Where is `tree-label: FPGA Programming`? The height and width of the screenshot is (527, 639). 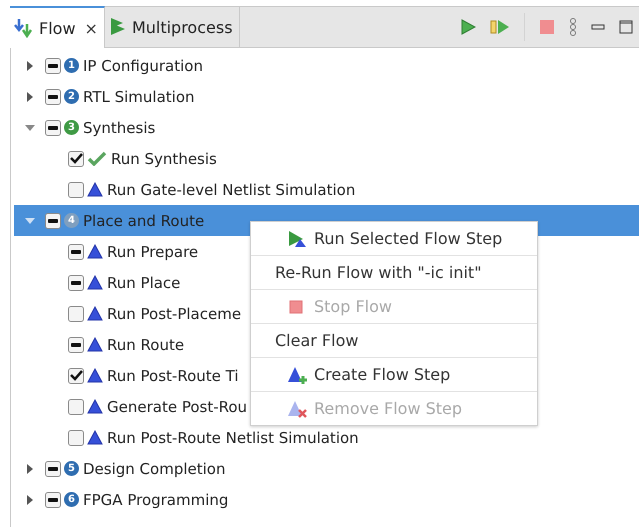
tree-label: FPGA Programming is located at coordinates (155, 499).